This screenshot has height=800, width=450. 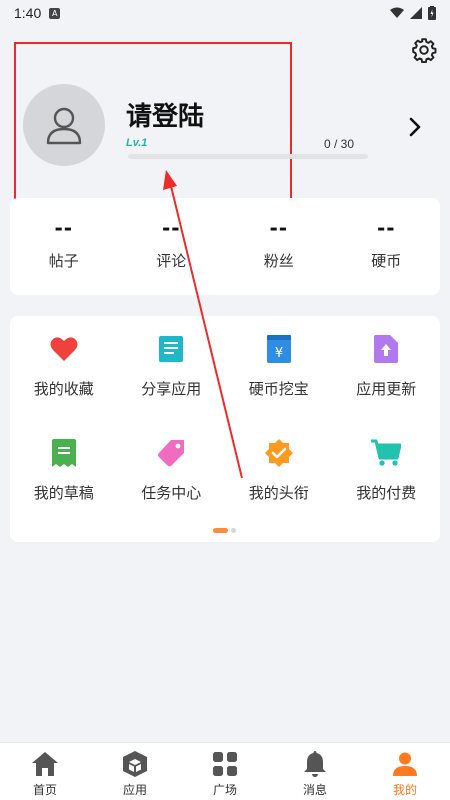 I want to click on menu-page-indicator, so click(x=224, y=530).